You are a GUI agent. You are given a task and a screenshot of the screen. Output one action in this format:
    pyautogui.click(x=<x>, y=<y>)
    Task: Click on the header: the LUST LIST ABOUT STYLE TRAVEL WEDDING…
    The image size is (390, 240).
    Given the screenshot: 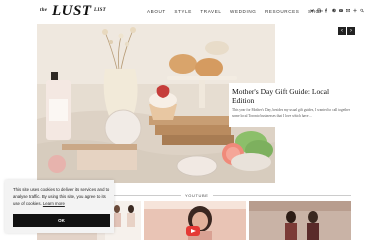 What is the action you would take?
    pyautogui.click(x=195, y=12)
    